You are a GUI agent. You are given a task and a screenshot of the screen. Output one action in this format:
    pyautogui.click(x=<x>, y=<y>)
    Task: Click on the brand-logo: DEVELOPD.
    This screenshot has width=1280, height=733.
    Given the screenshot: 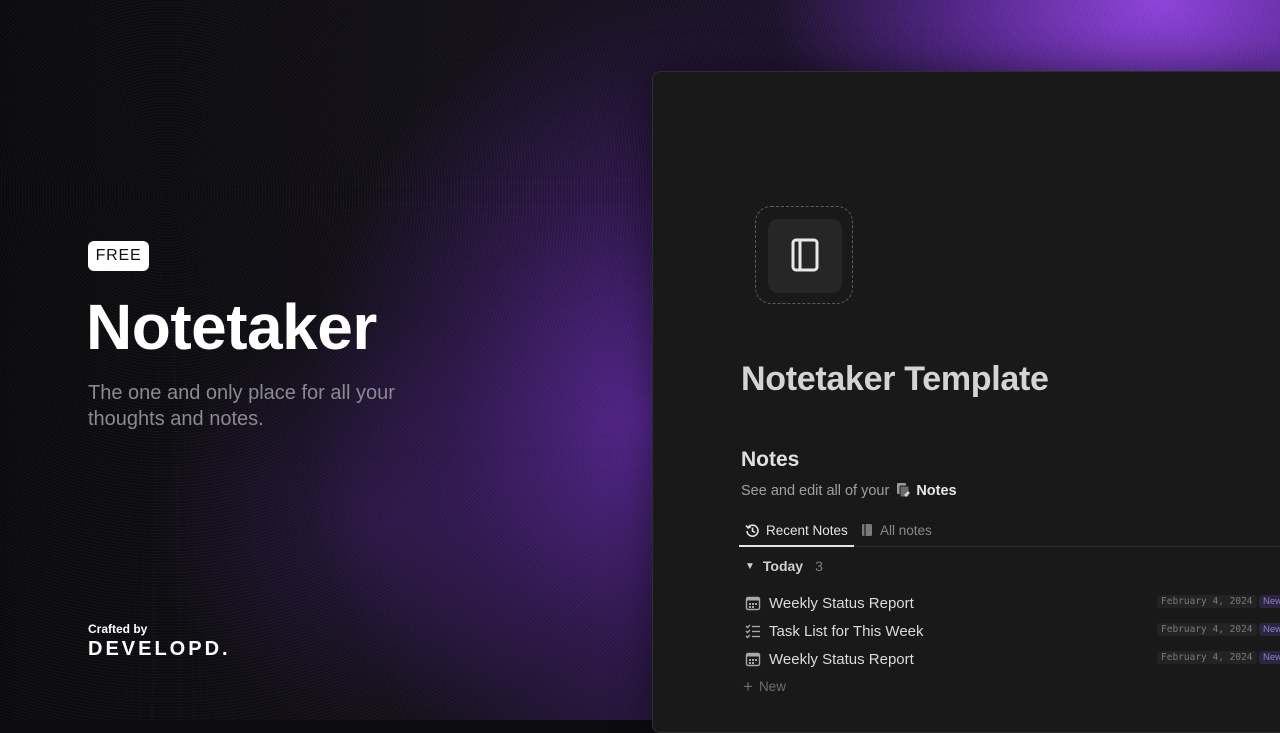 What is the action you would take?
    pyautogui.click(x=159, y=649)
    